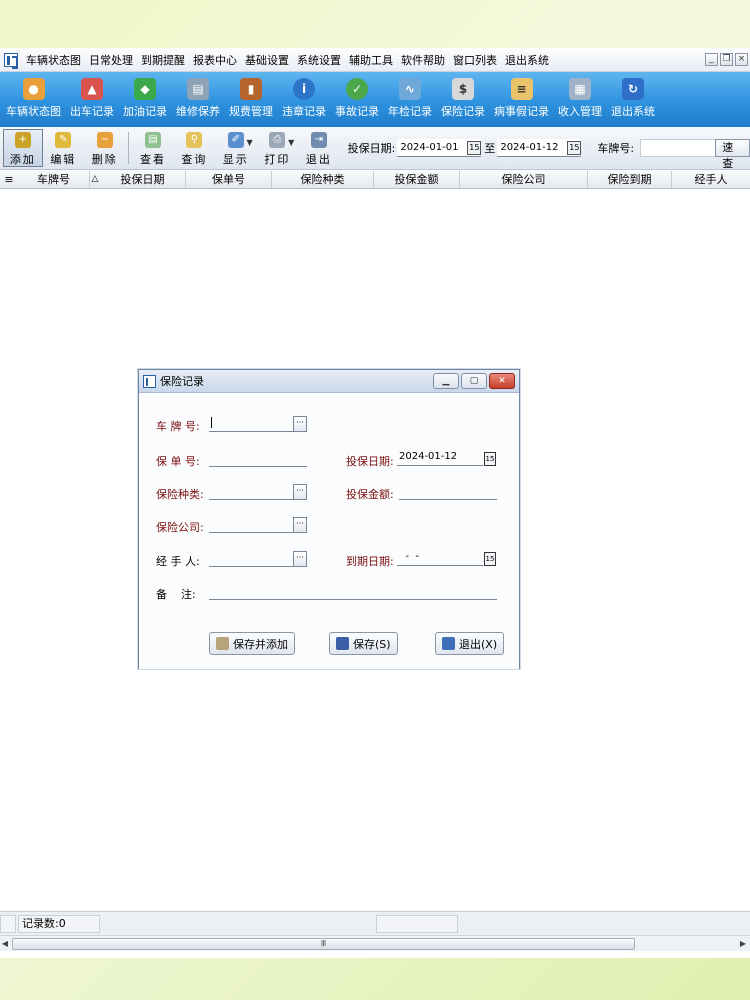  I want to click on toolbar-vehicle-status: ● 车辆状态图, so click(33, 95).